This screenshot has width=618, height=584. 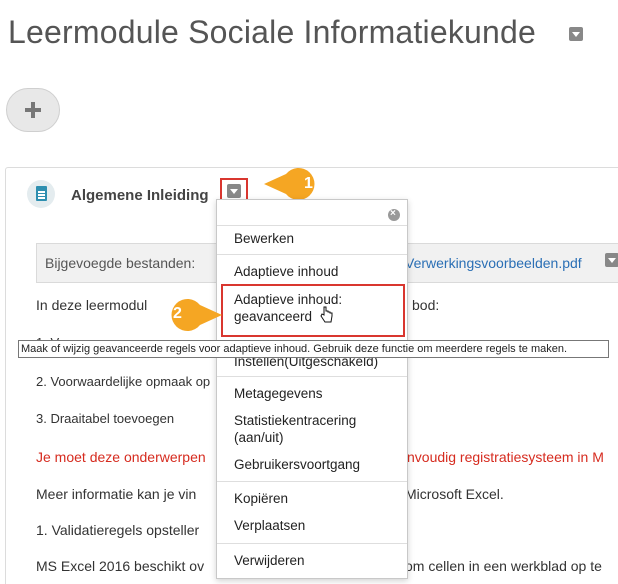 What do you see at coordinates (505, 457) in the screenshot?
I see `warning-text-end: nvoudig registratiesysteem in M` at bounding box center [505, 457].